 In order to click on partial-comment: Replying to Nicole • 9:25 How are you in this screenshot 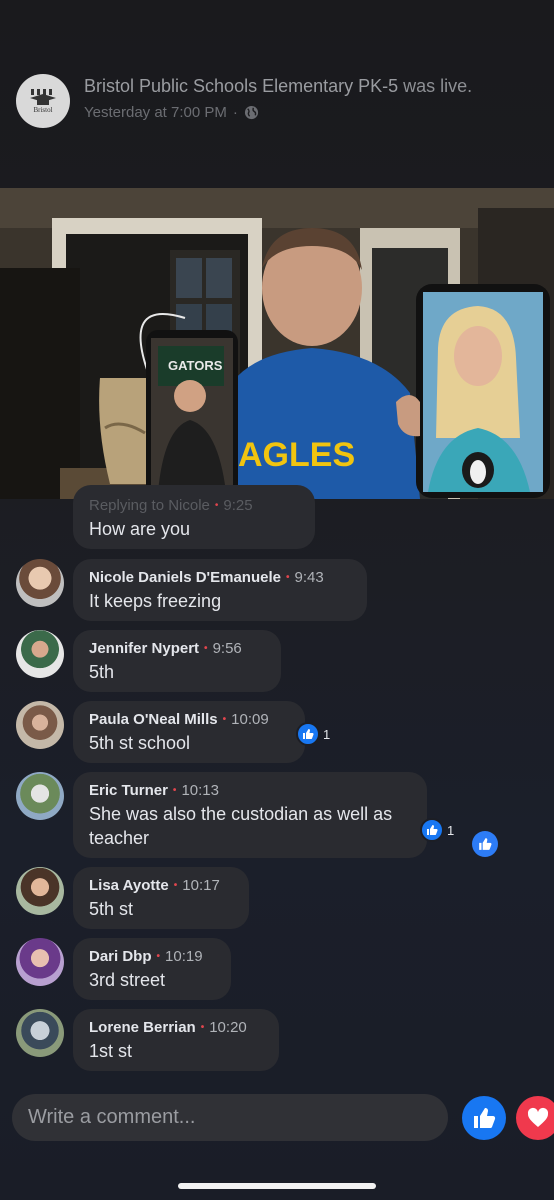, I will do `click(277, 518)`.